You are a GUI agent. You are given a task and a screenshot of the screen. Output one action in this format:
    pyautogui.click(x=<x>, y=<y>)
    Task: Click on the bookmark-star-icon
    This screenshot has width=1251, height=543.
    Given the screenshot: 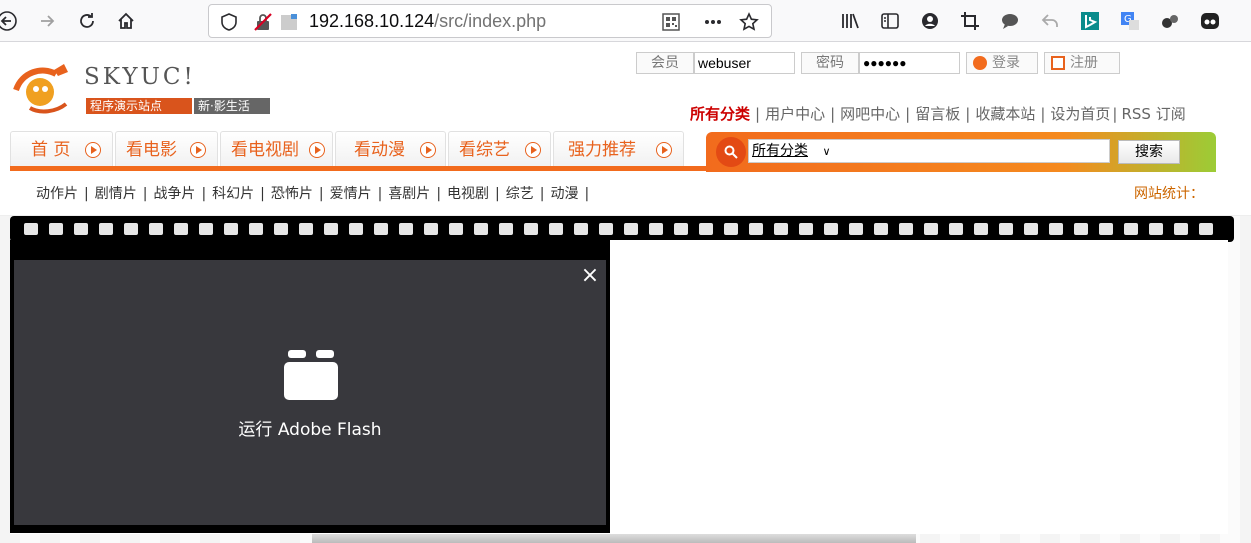 What is the action you would take?
    pyautogui.click(x=749, y=22)
    